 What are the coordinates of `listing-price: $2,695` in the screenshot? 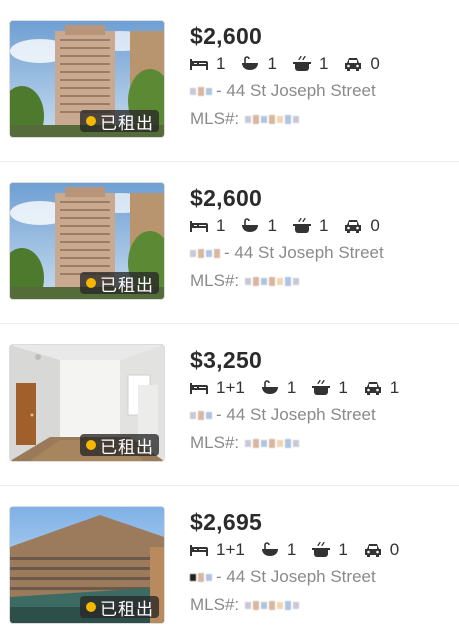 It's located at (321, 522).